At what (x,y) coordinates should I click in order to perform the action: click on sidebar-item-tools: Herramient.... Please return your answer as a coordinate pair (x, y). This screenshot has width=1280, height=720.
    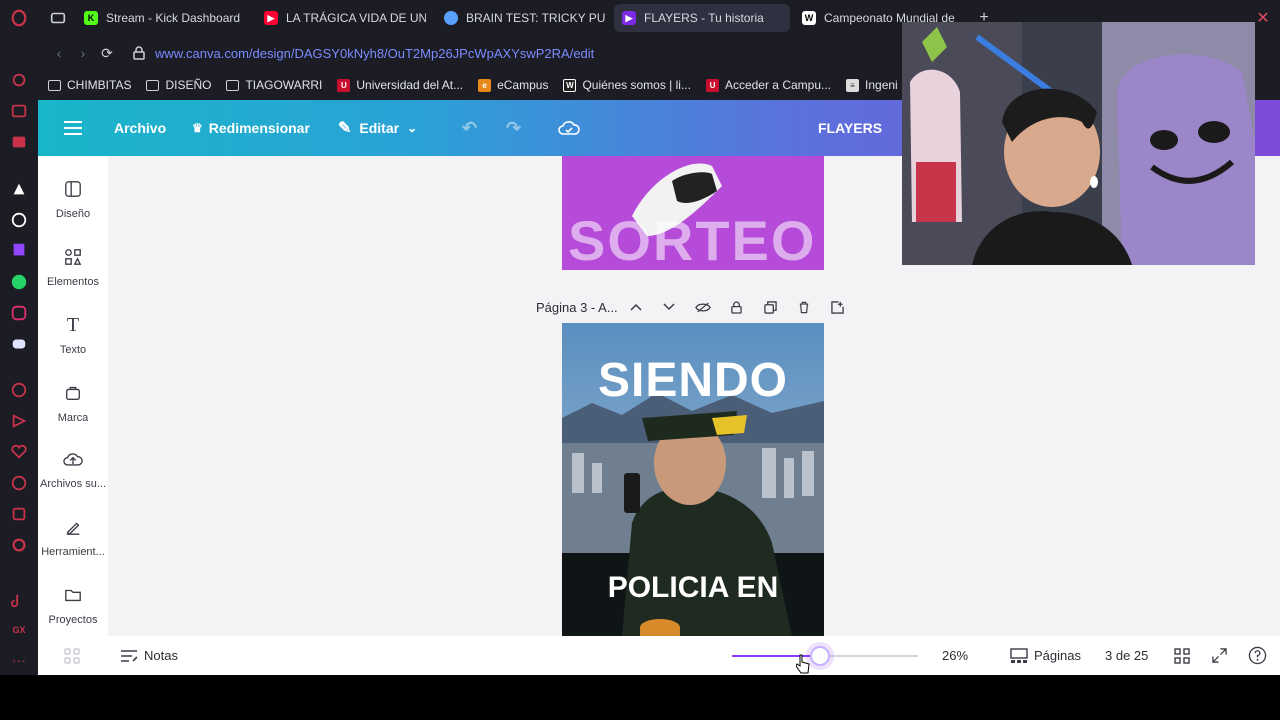
    Looking at the image, I should click on (73, 540).